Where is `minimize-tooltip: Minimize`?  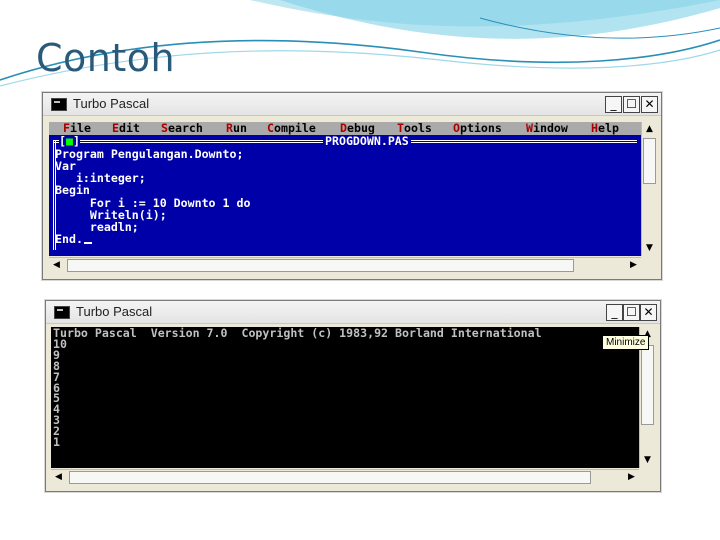 minimize-tooltip: Minimize is located at coordinates (626, 342).